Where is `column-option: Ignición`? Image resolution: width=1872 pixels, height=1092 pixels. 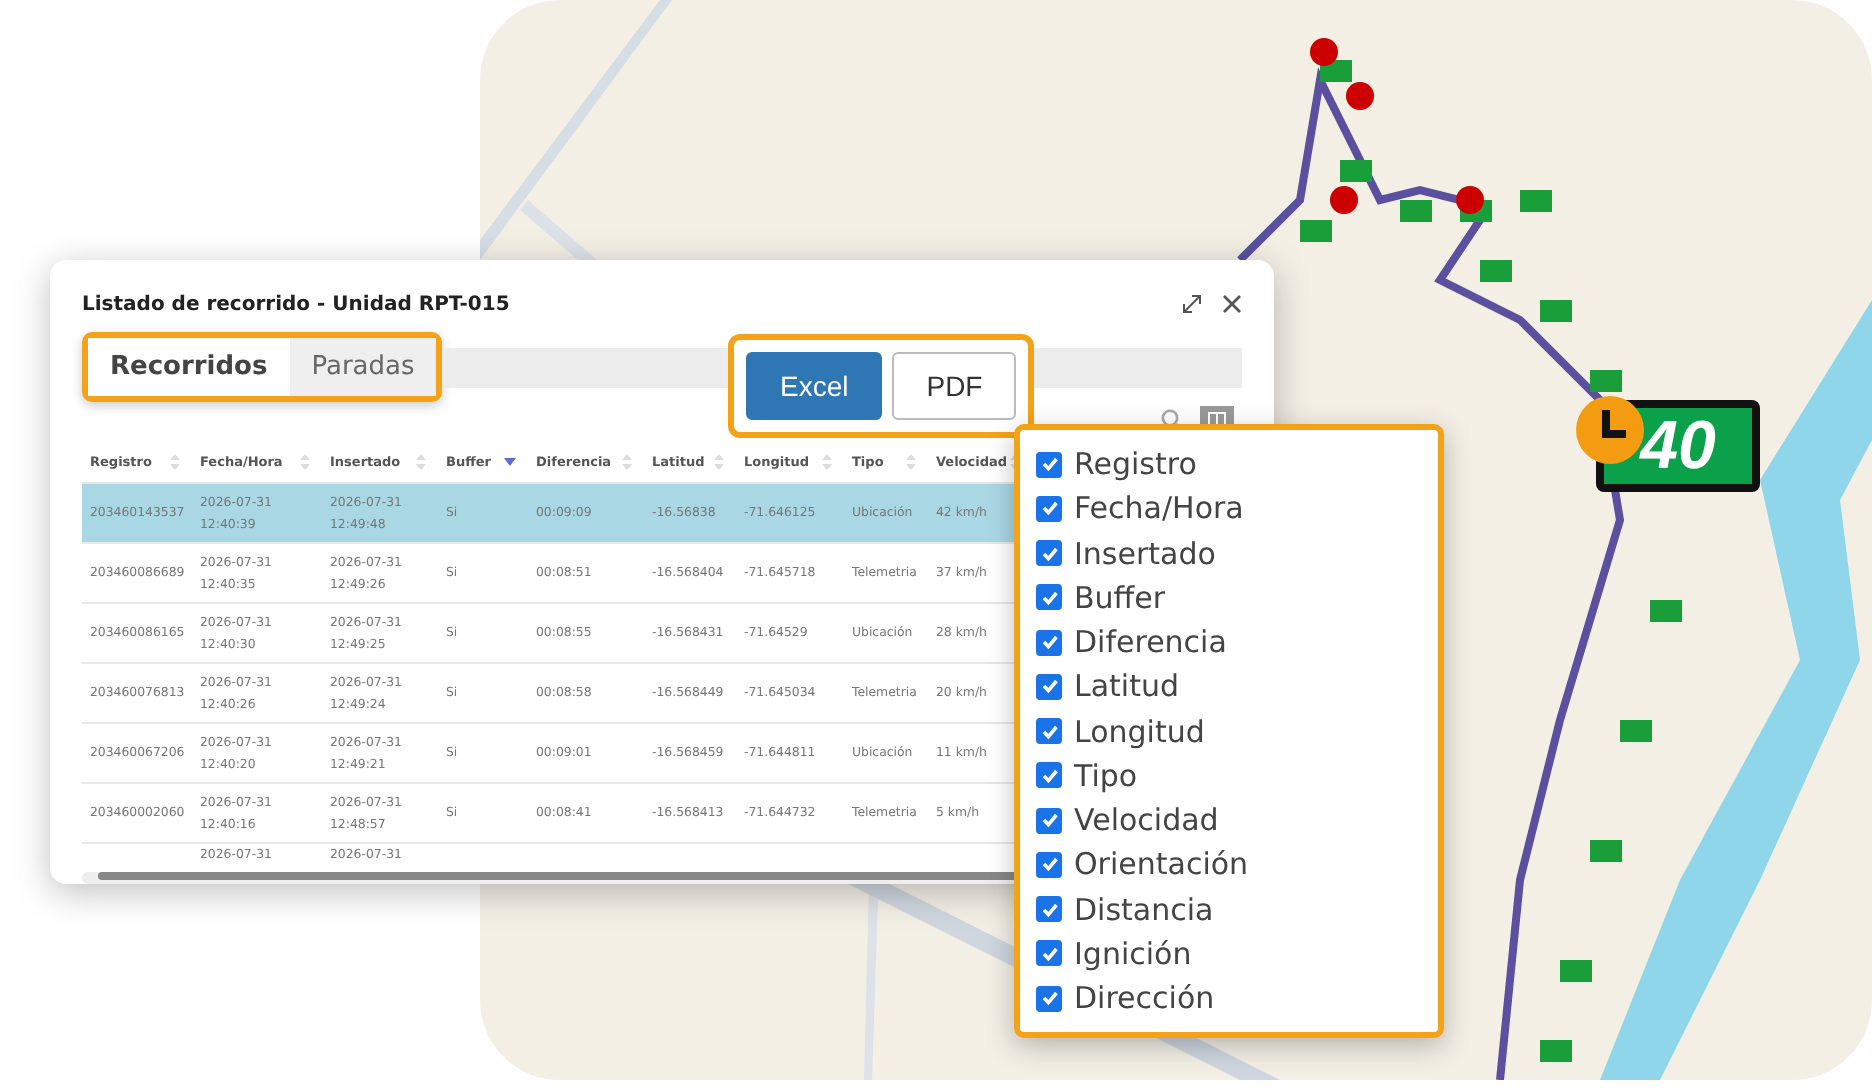
column-option: Ignición is located at coordinates (1133, 953).